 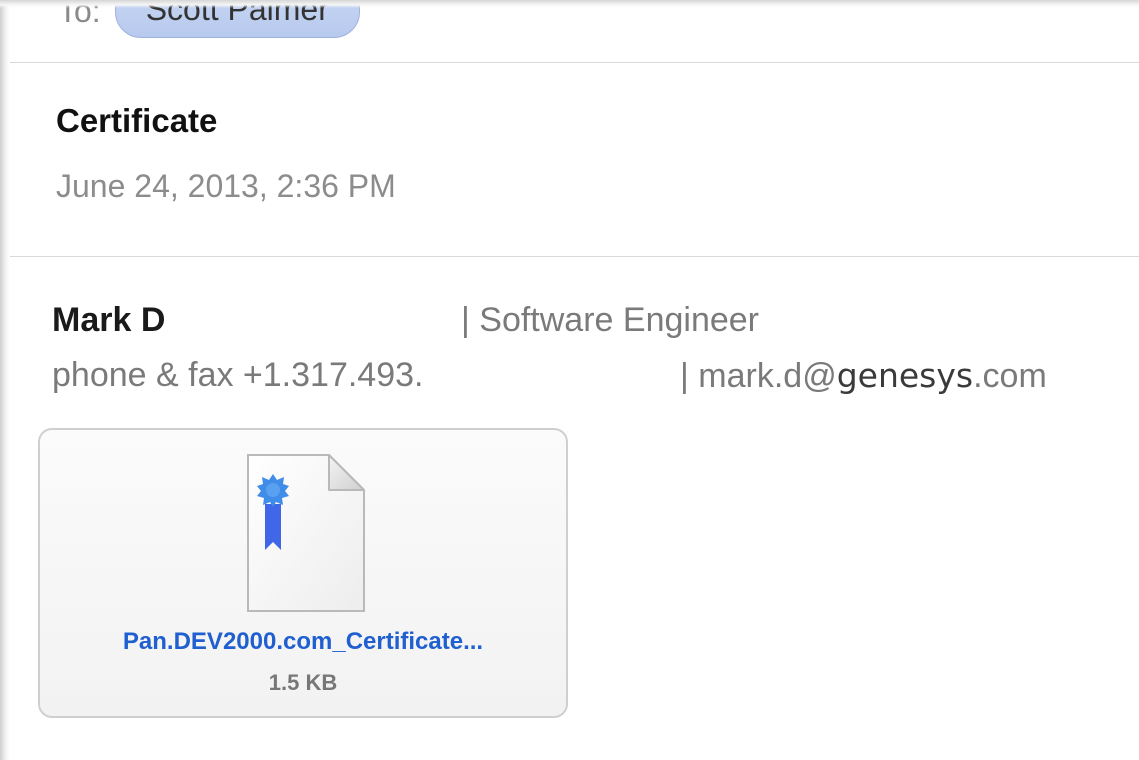 I want to click on email-domain: genesys, so click(x=905, y=375).